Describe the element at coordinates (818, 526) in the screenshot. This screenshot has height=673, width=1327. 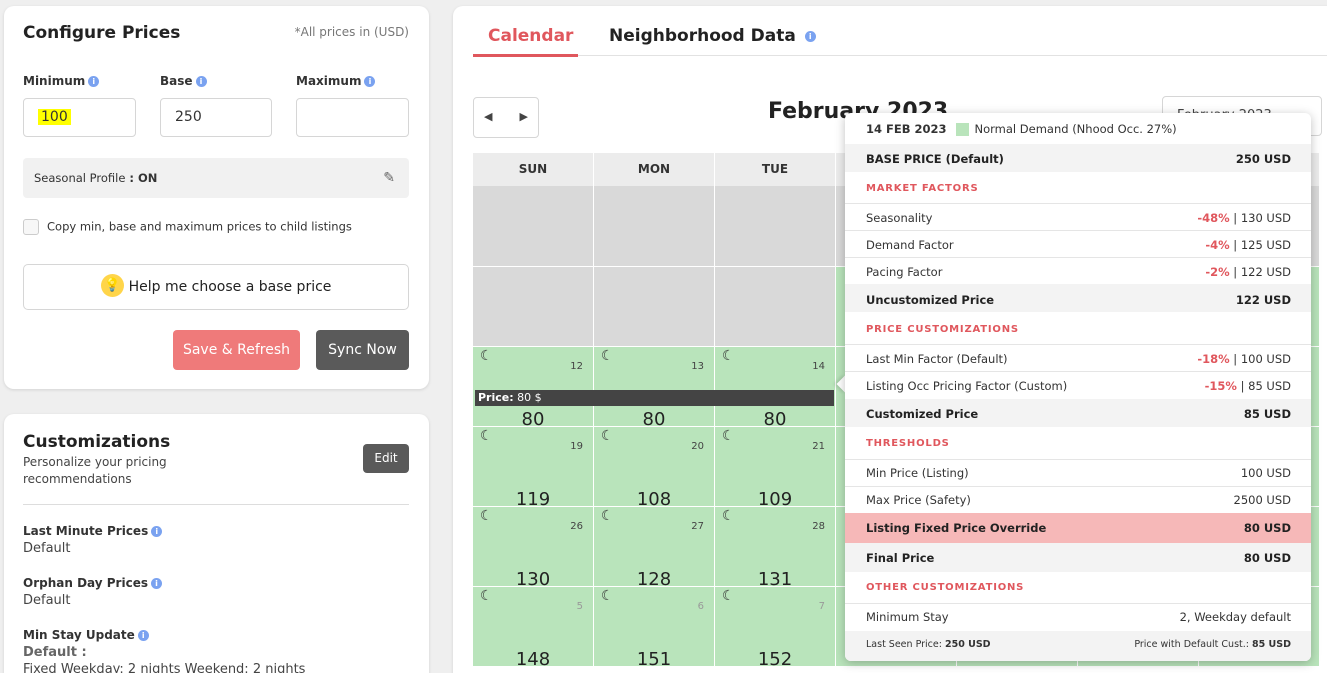
I see `day-number: 28` at that location.